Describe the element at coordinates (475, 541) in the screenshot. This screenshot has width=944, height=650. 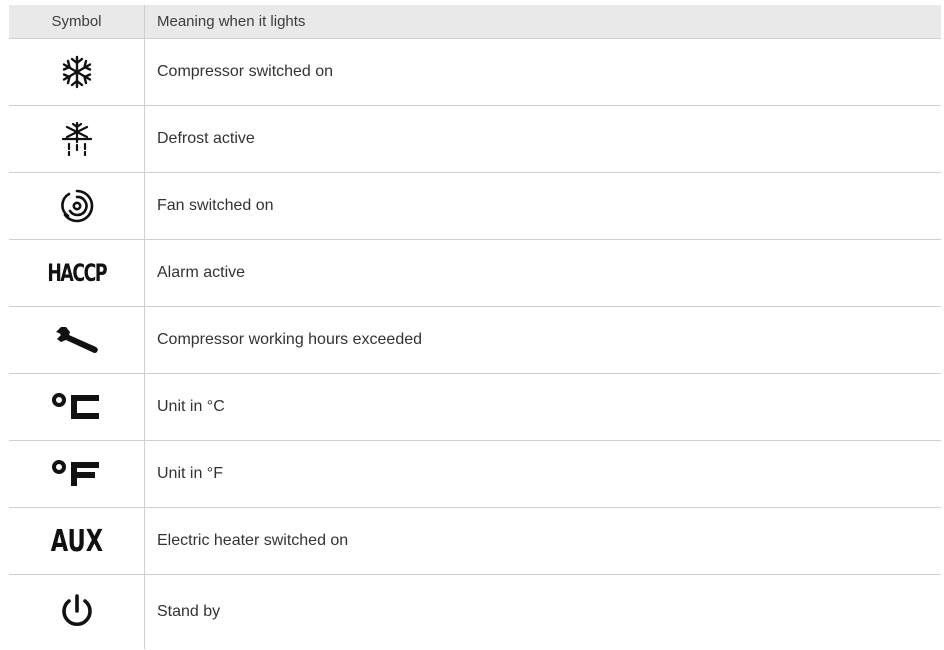
I see `table-row: AUX Electric heater switched on` at that location.